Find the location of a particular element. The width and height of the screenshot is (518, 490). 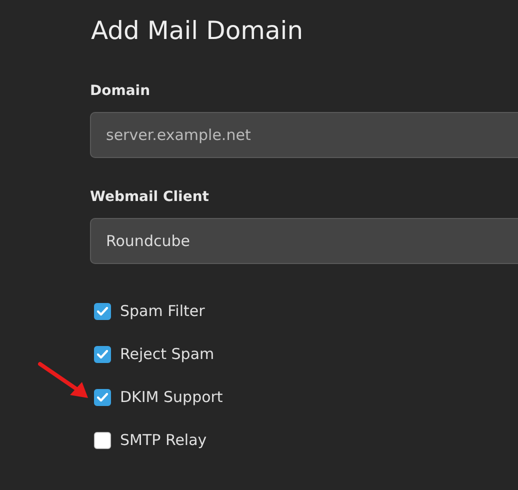

field-label: Webmail Client is located at coordinates (149, 197).